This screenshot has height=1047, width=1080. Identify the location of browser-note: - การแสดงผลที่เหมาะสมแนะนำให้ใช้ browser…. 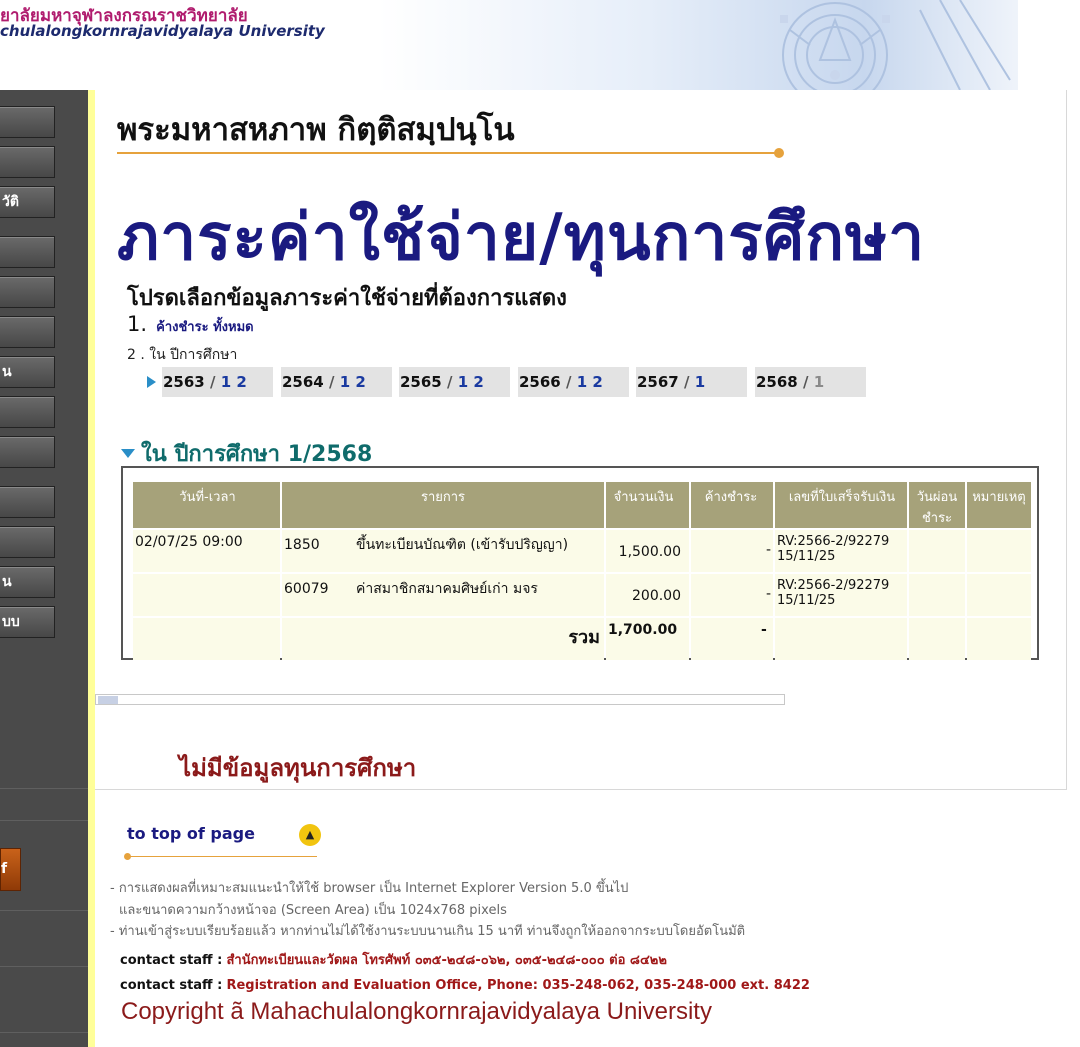
(369, 888).